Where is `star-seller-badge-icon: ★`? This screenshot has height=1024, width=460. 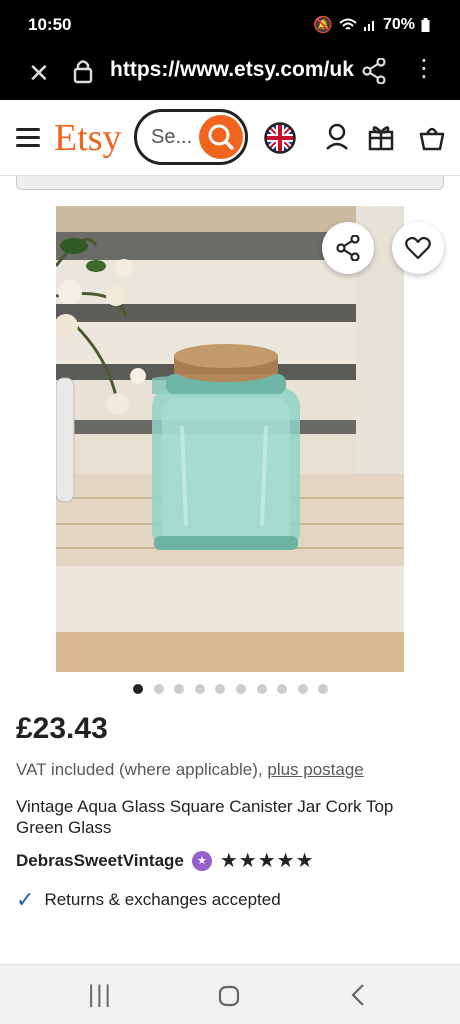
star-seller-badge-icon: ★ is located at coordinates (201, 860).